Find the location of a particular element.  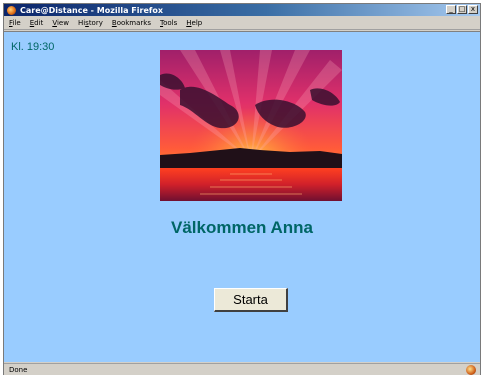

start-button: Starta is located at coordinates (251, 300).